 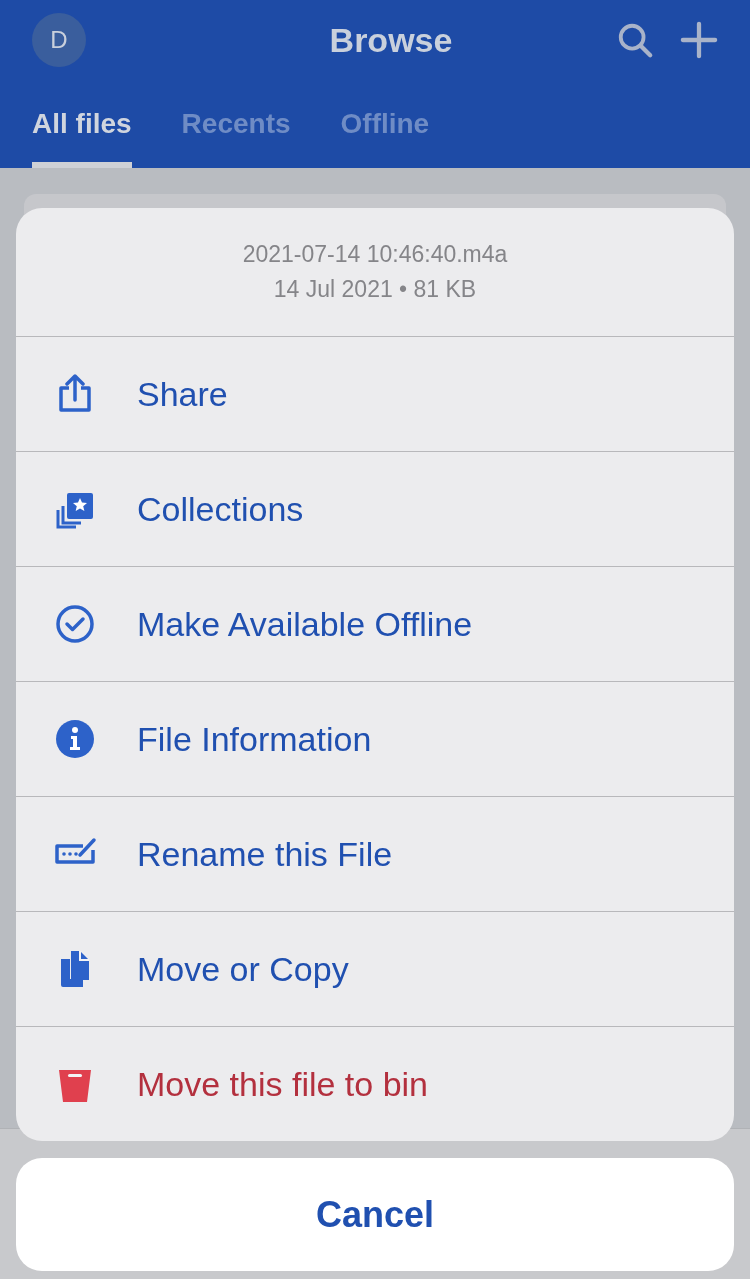 I want to click on action-item: Make Available Offline, so click(x=375, y=624).